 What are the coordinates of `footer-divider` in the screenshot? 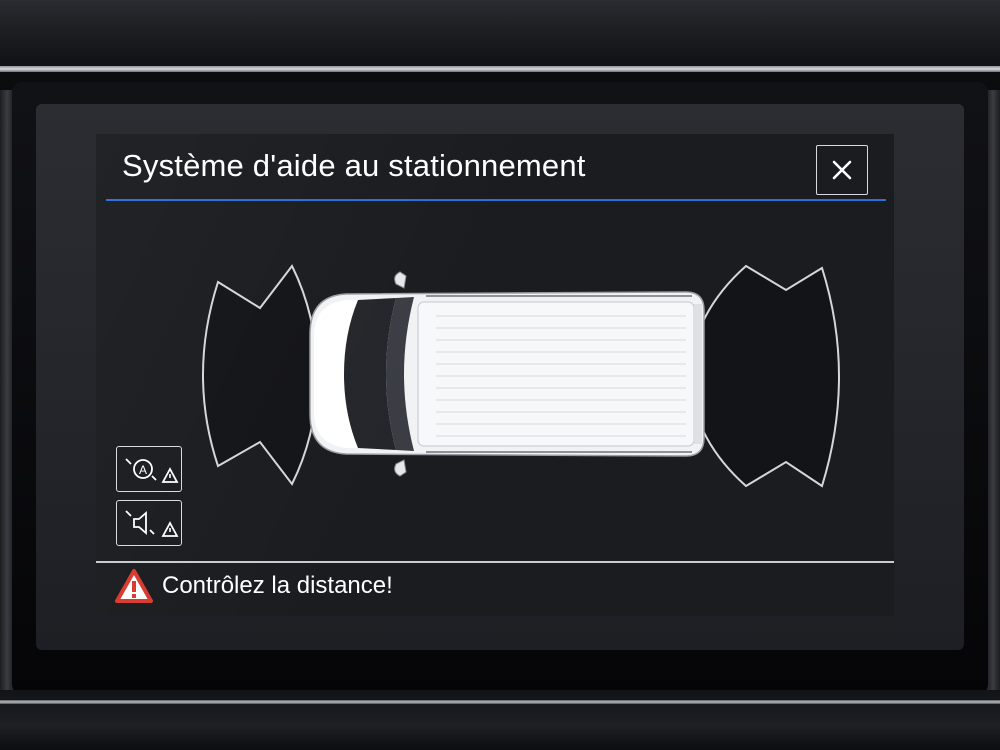 It's located at (495, 562).